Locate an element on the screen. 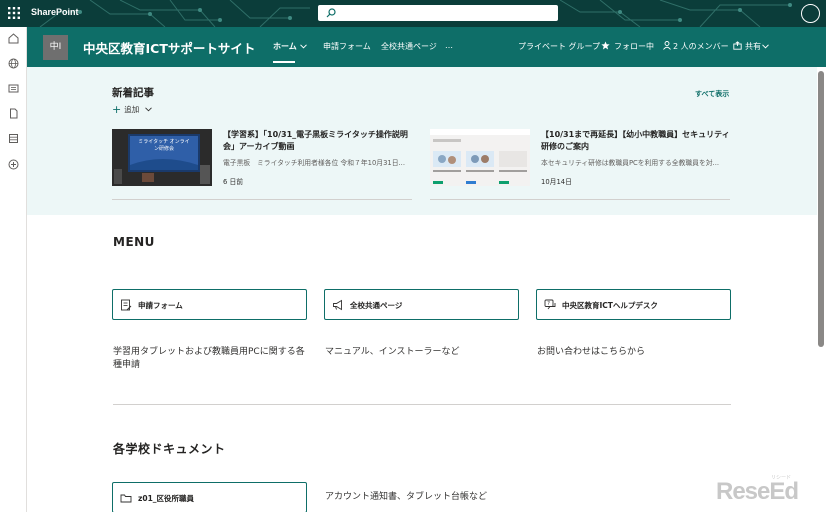 The height and width of the screenshot is (512, 826). left-rail is located at coordinates (13, 269).